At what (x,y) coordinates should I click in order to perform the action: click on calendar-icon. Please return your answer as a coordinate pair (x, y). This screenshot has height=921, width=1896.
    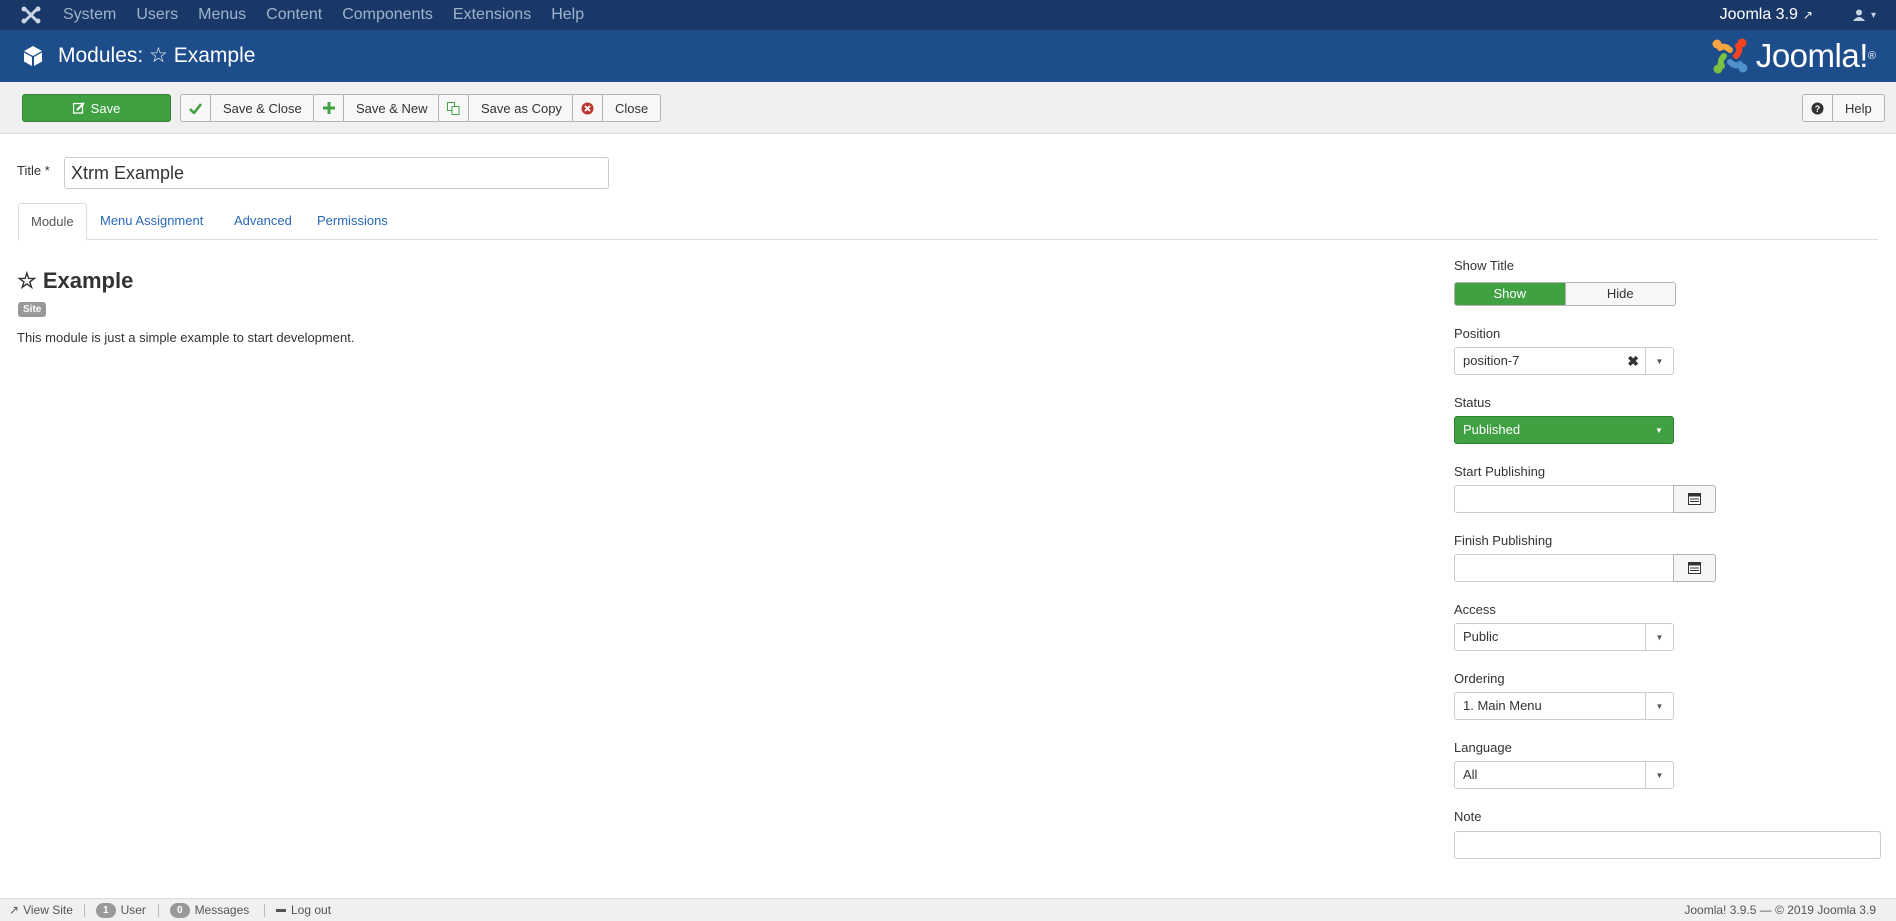
    Looking at the image, I should click on (1694, 499).